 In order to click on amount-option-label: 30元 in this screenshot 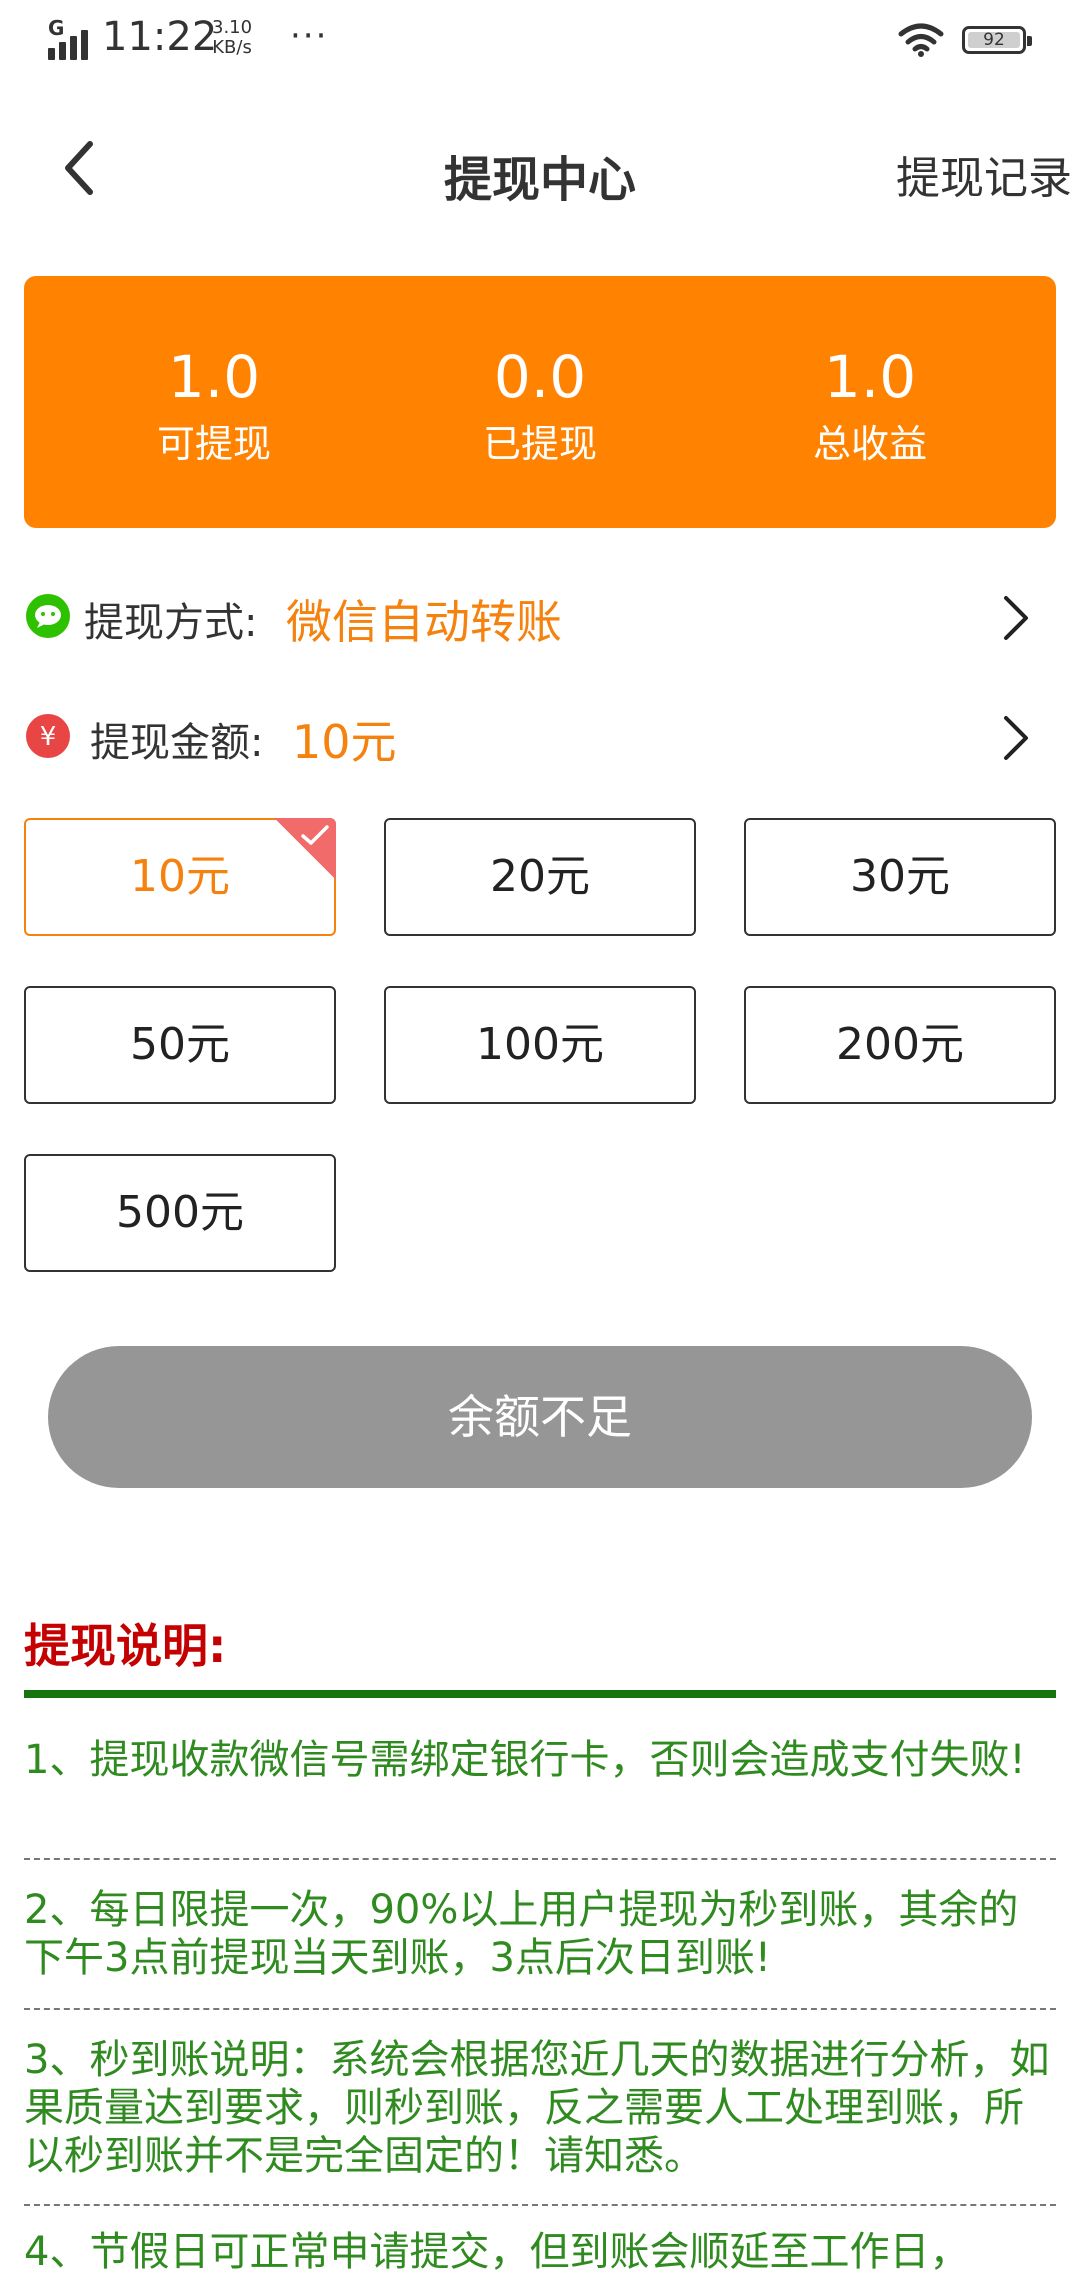, I will do `click(900, 876)`.